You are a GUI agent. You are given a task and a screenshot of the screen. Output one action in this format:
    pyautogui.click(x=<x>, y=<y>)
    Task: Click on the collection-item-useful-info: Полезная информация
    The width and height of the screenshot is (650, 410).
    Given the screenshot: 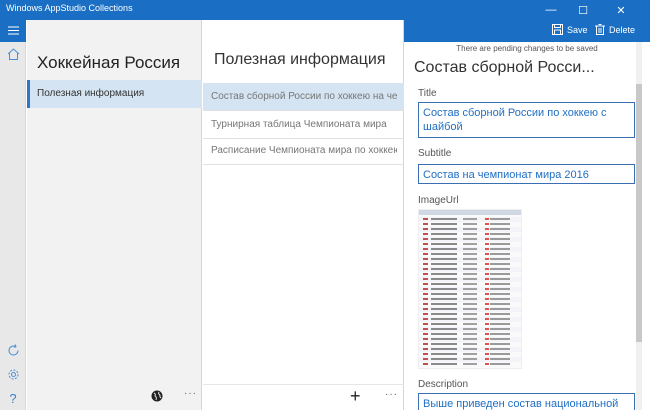 What is the action you would take?
    pyautogui.click(x=114, y=94)
    